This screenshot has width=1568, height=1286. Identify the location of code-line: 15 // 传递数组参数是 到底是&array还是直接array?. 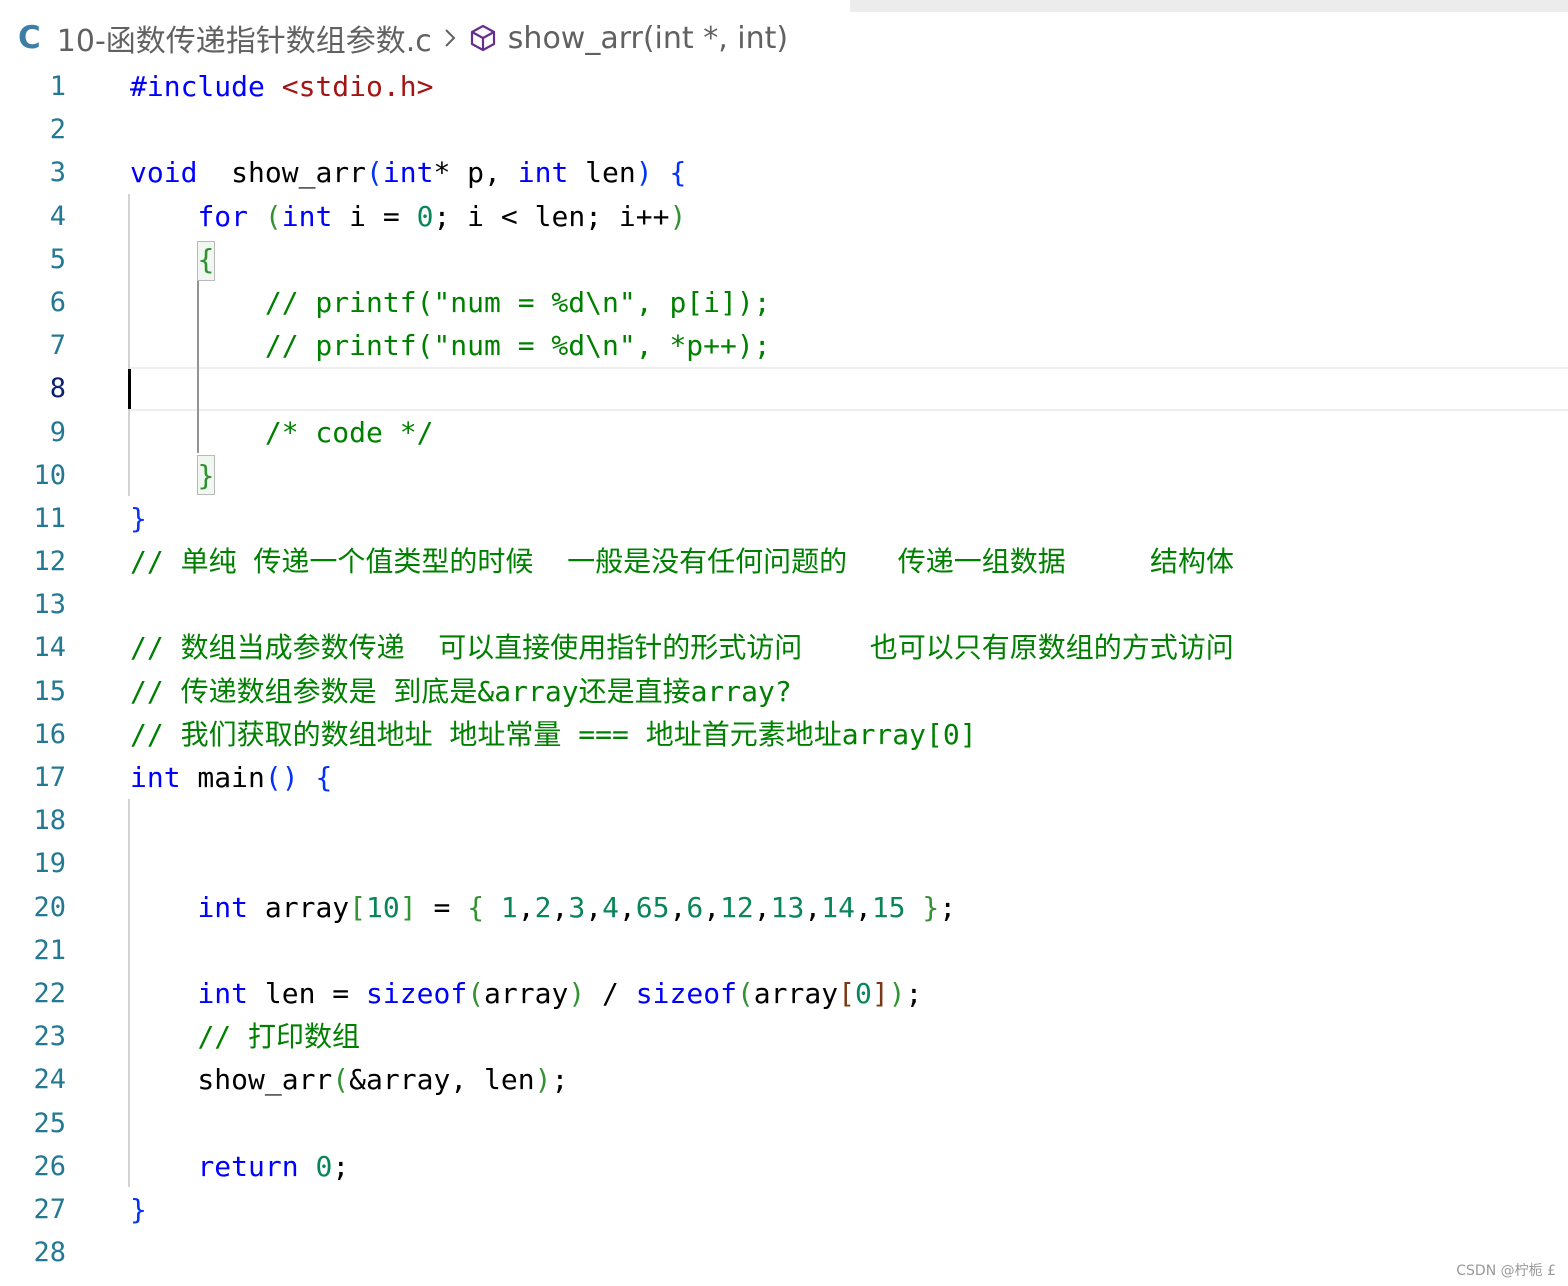
(784, 691).